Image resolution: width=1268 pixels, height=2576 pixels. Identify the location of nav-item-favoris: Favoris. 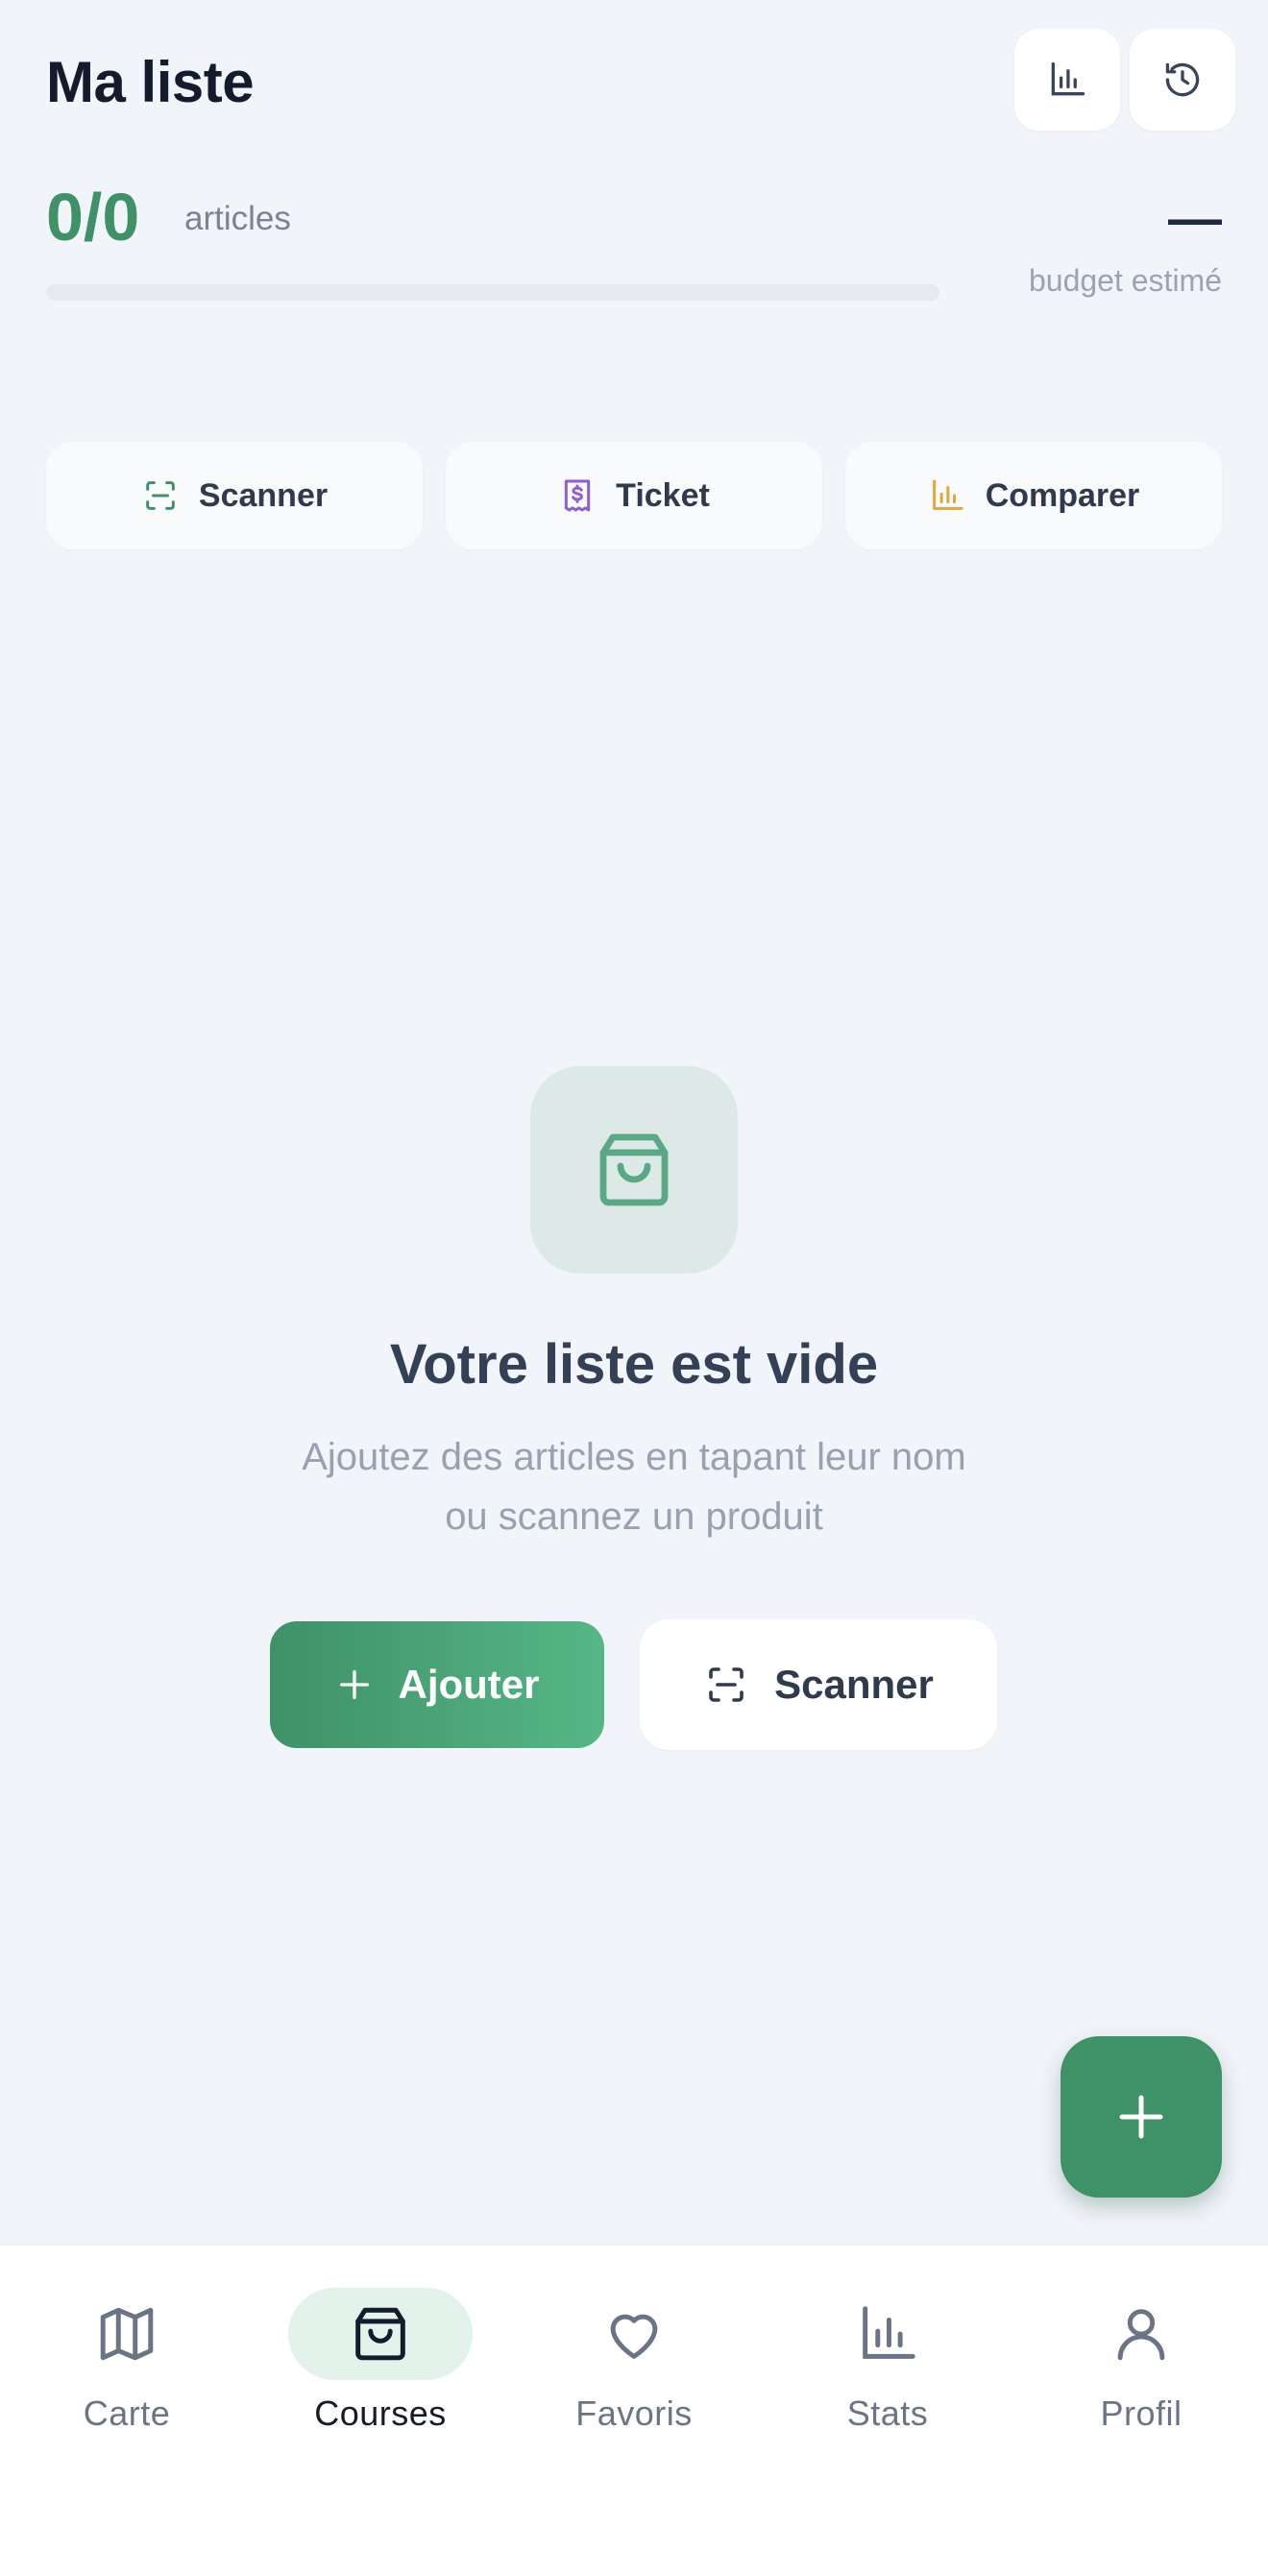
(634, 2365).